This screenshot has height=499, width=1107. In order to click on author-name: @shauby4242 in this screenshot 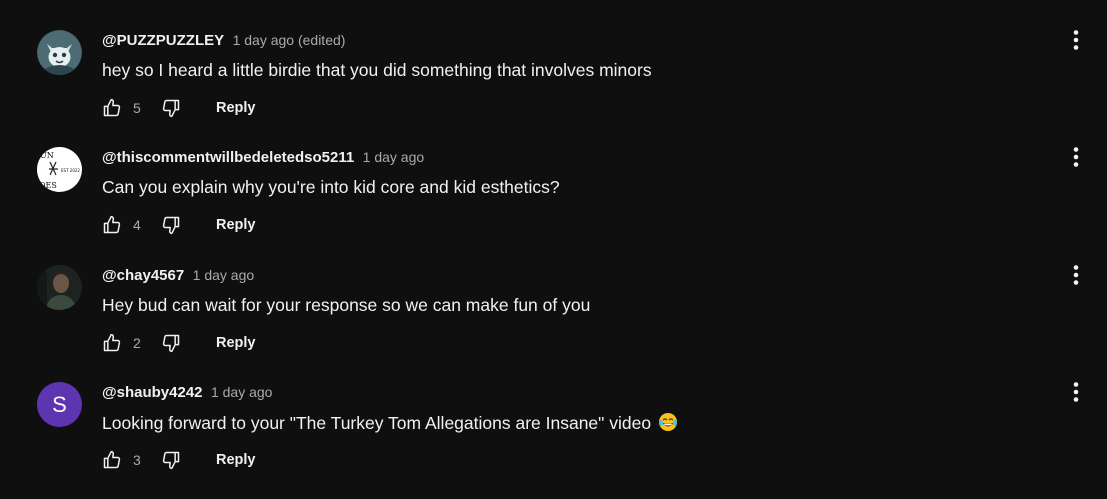, I will do `click(152, 392)`.